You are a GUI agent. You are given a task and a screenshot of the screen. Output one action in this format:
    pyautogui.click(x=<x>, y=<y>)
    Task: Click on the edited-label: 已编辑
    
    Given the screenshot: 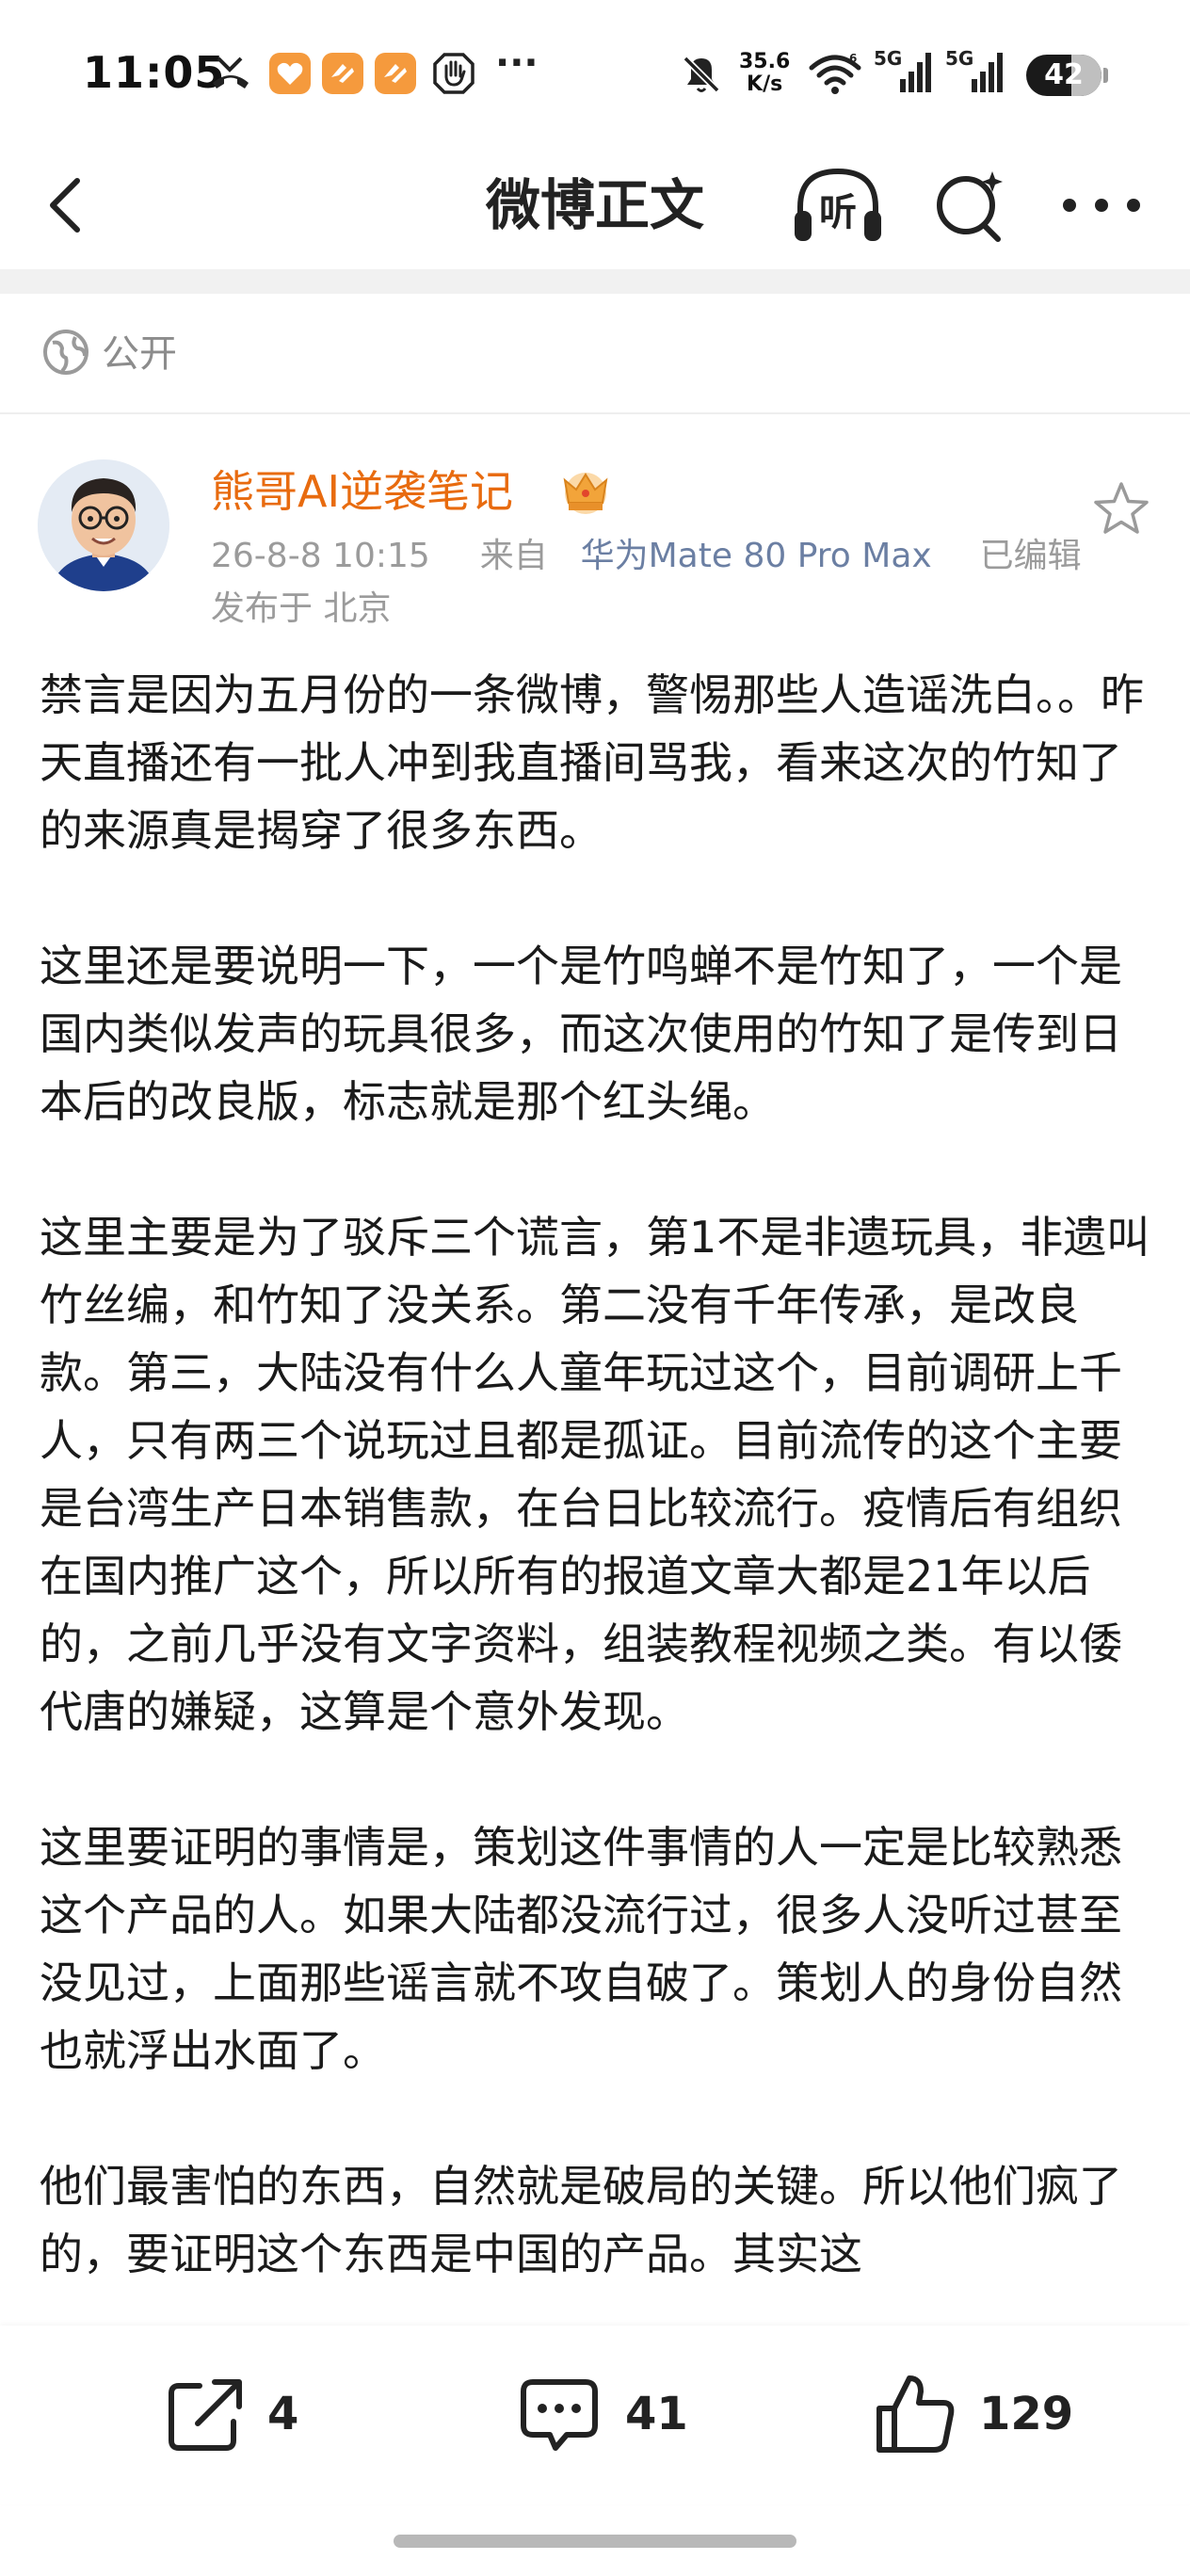 What is the action you would take?
    pyautogui.click(x=1030, y=556)
    